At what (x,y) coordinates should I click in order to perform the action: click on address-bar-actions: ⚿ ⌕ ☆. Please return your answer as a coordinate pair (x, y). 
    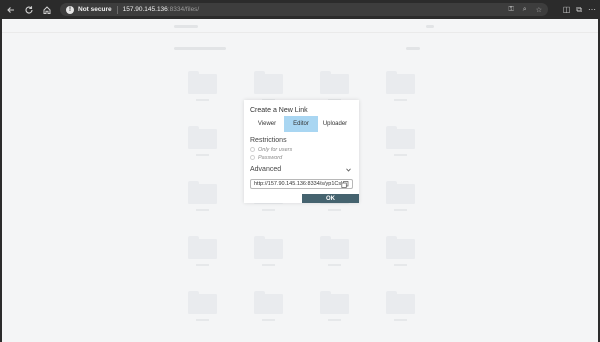
    Looking at the image, I should click on (525, 9).